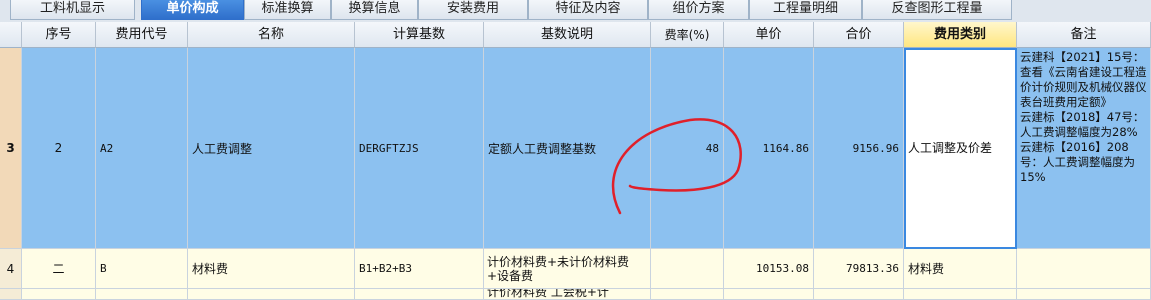 The height and width of the screenshot is (300, 1151). What do you see at coordinates (142, 148) in the screenshot?
I see `cell-code: A2` at bounding box center [142, 148].